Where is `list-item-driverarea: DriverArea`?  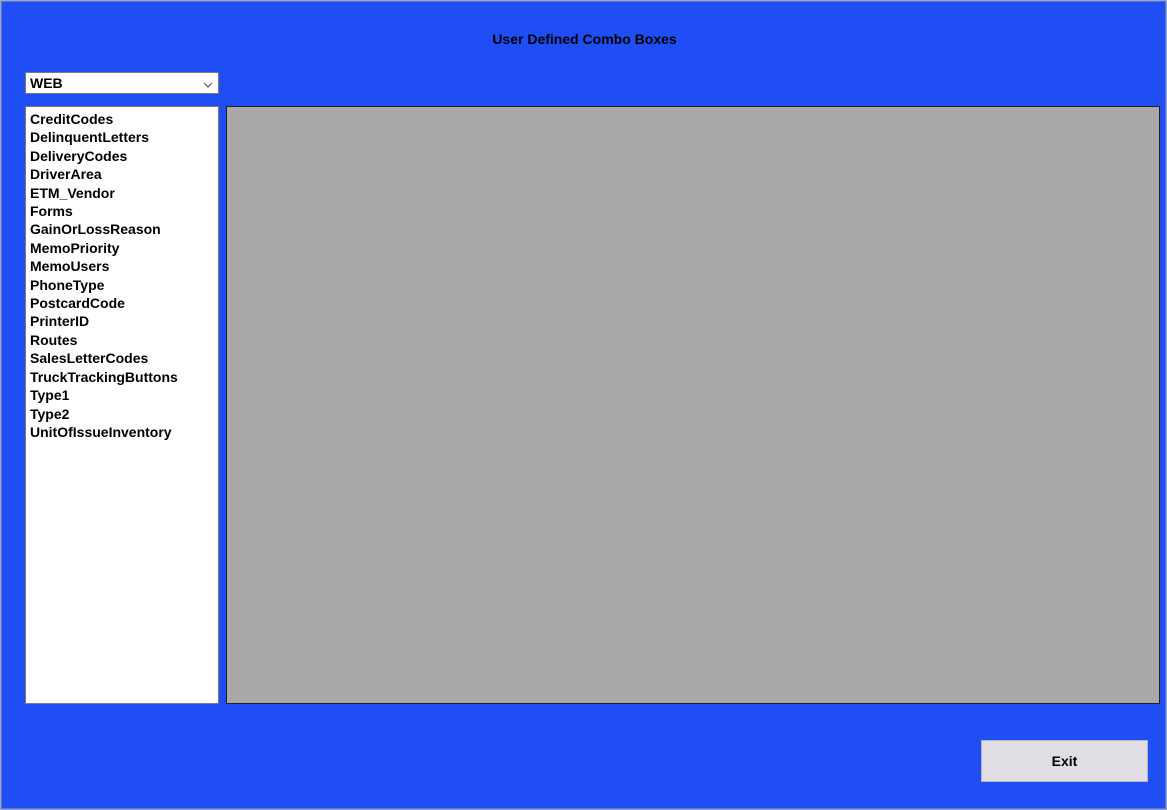
list-item-driverarea: DriverArea is located at coordinates (124, 174).